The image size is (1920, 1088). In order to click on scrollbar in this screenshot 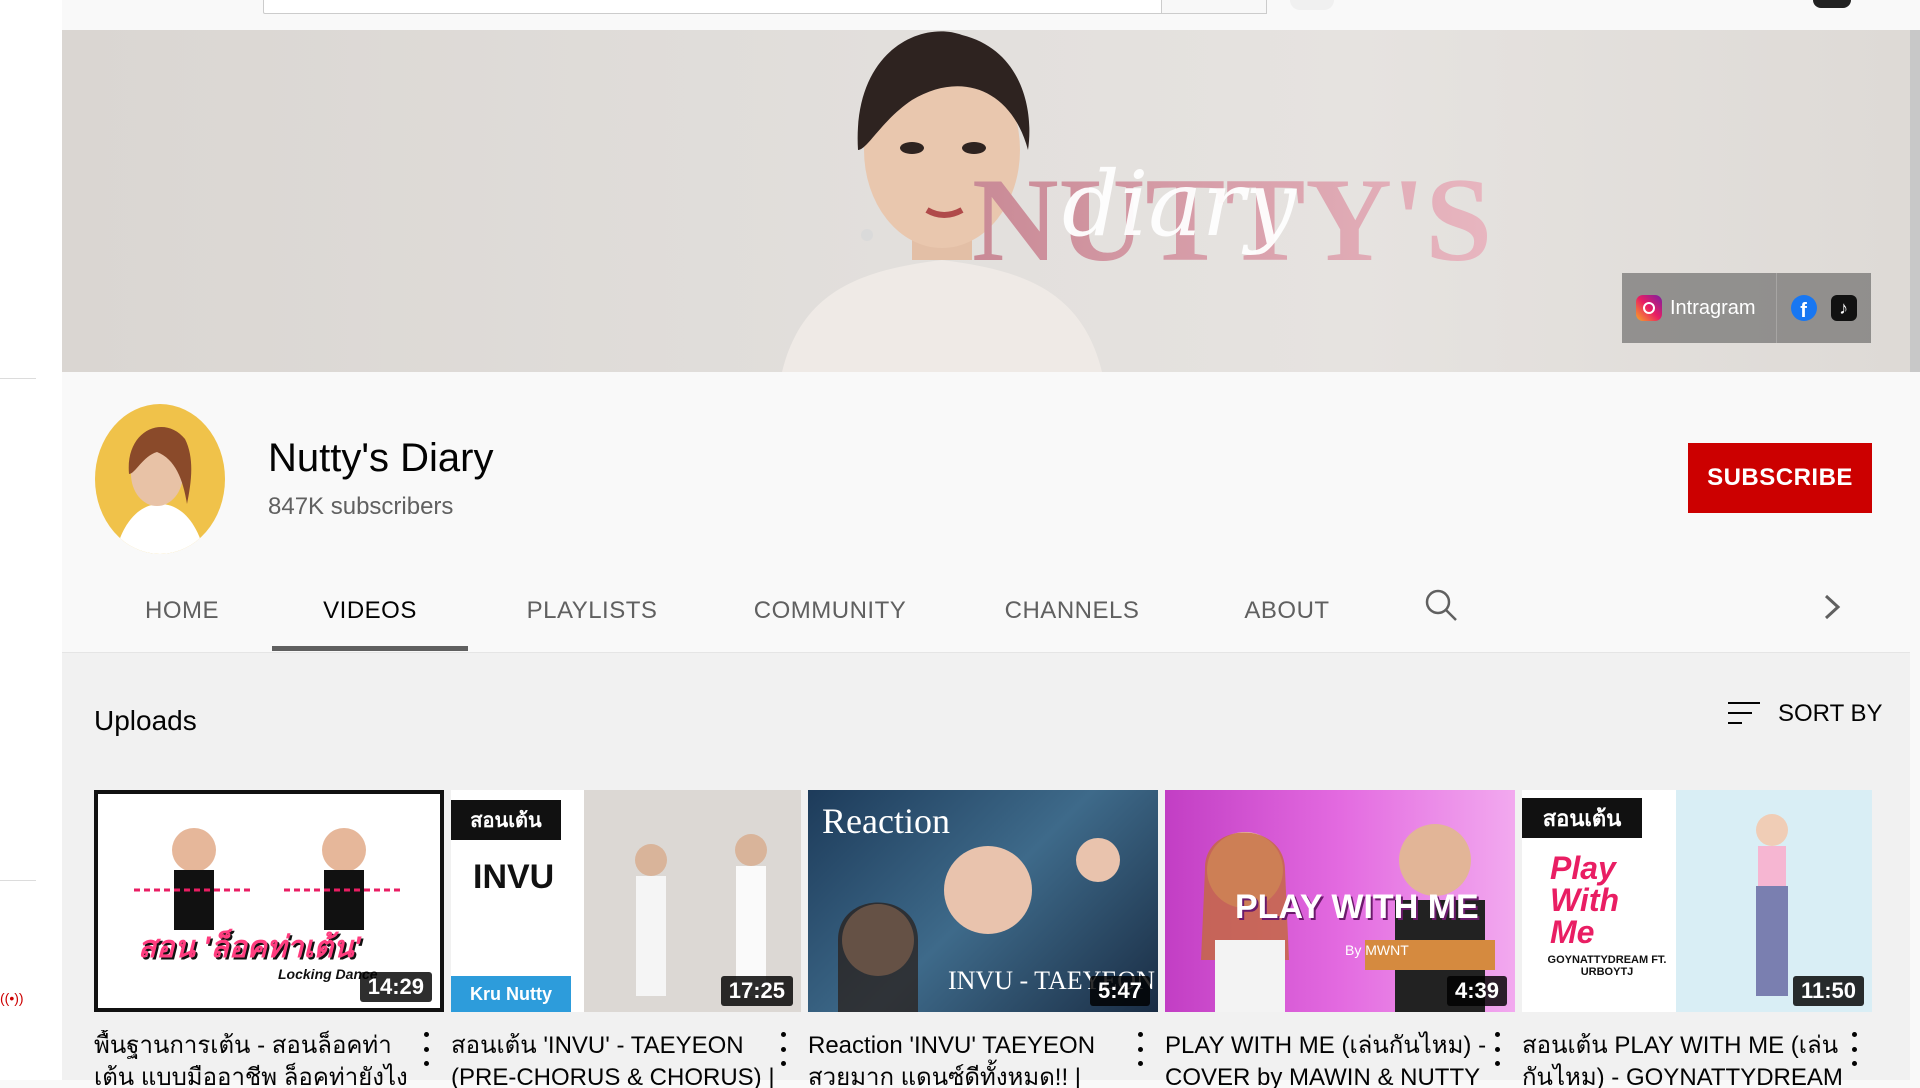, I will do `click(1915, 201)`.